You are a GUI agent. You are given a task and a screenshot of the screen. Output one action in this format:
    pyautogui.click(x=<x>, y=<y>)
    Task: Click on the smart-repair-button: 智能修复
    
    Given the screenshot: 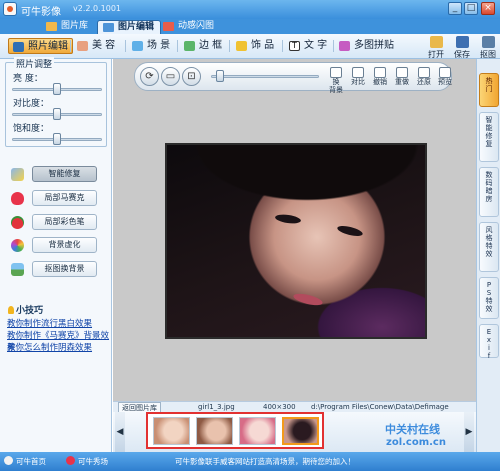 What is the action you would take?
    pyautogui.click(x=64, y=174)
    